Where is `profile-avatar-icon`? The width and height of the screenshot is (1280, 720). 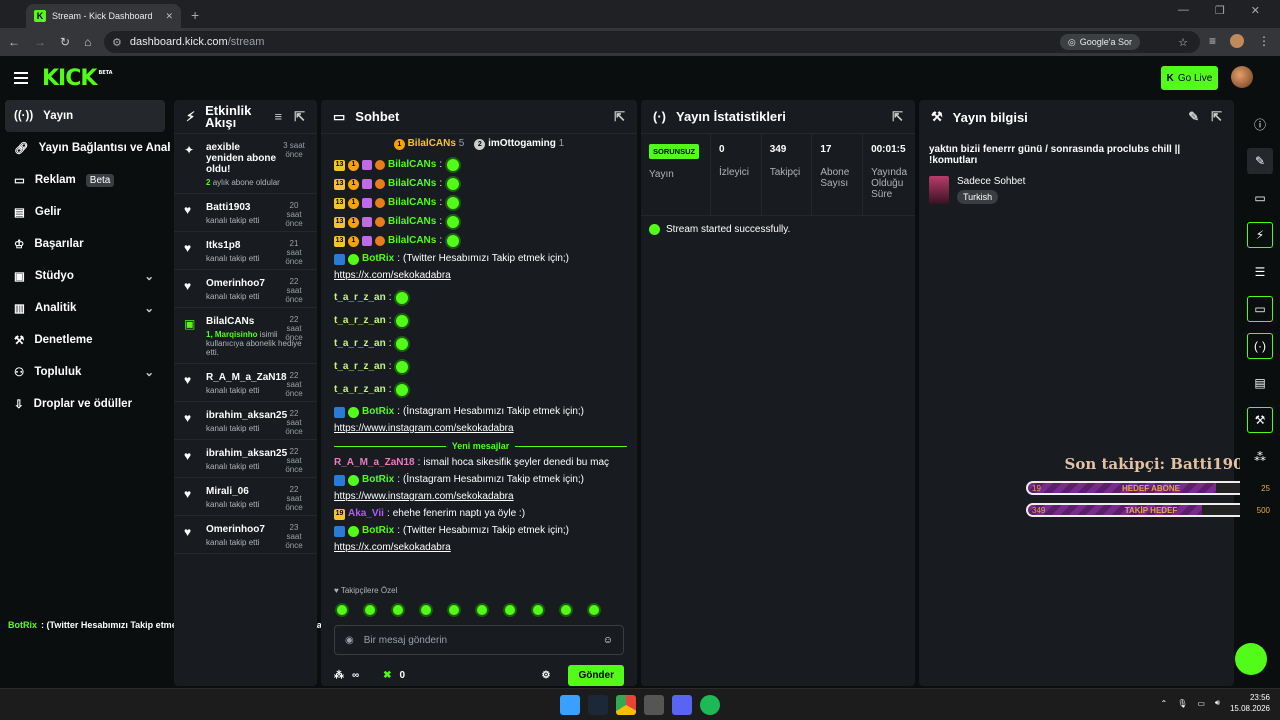
profile-avatar-icon is located at coordinates (1237, 41).